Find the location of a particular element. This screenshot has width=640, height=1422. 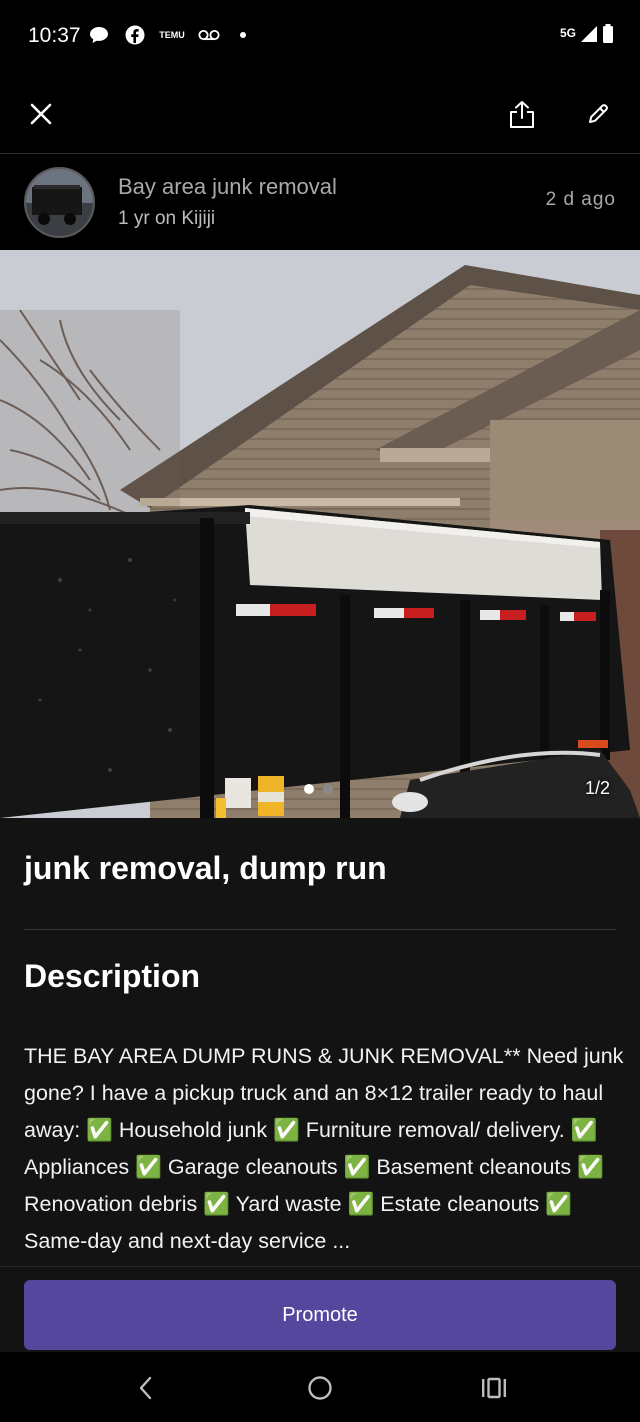

edit-button is located at coordinates (598, 114).